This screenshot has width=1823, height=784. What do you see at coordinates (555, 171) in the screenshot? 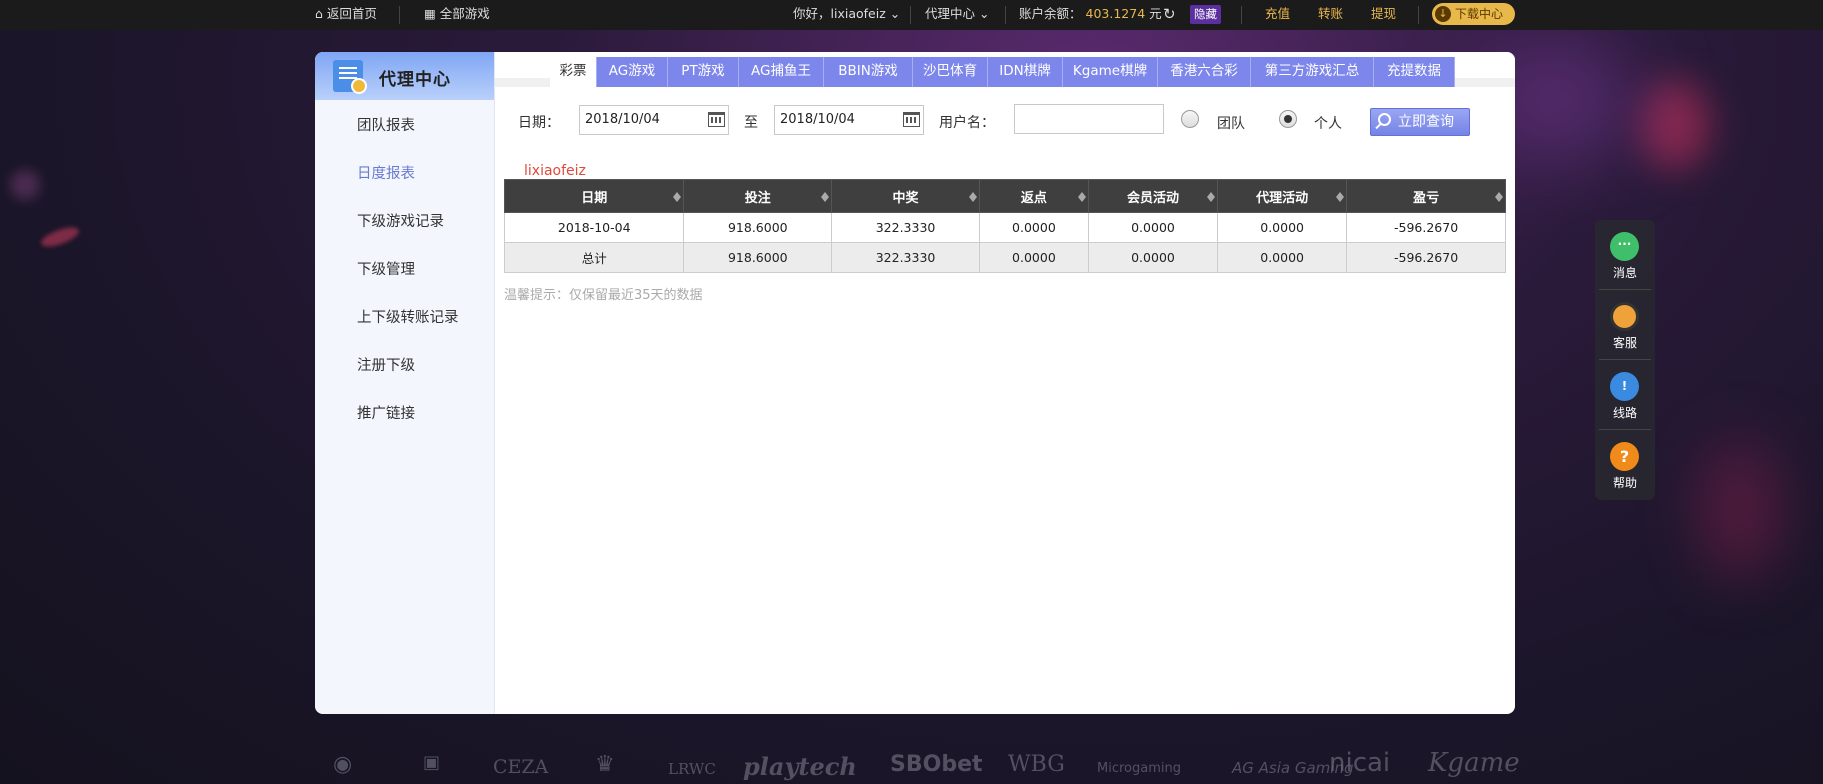
I see `current-username: lixiaofeiz` at bounding box center [555, 171].